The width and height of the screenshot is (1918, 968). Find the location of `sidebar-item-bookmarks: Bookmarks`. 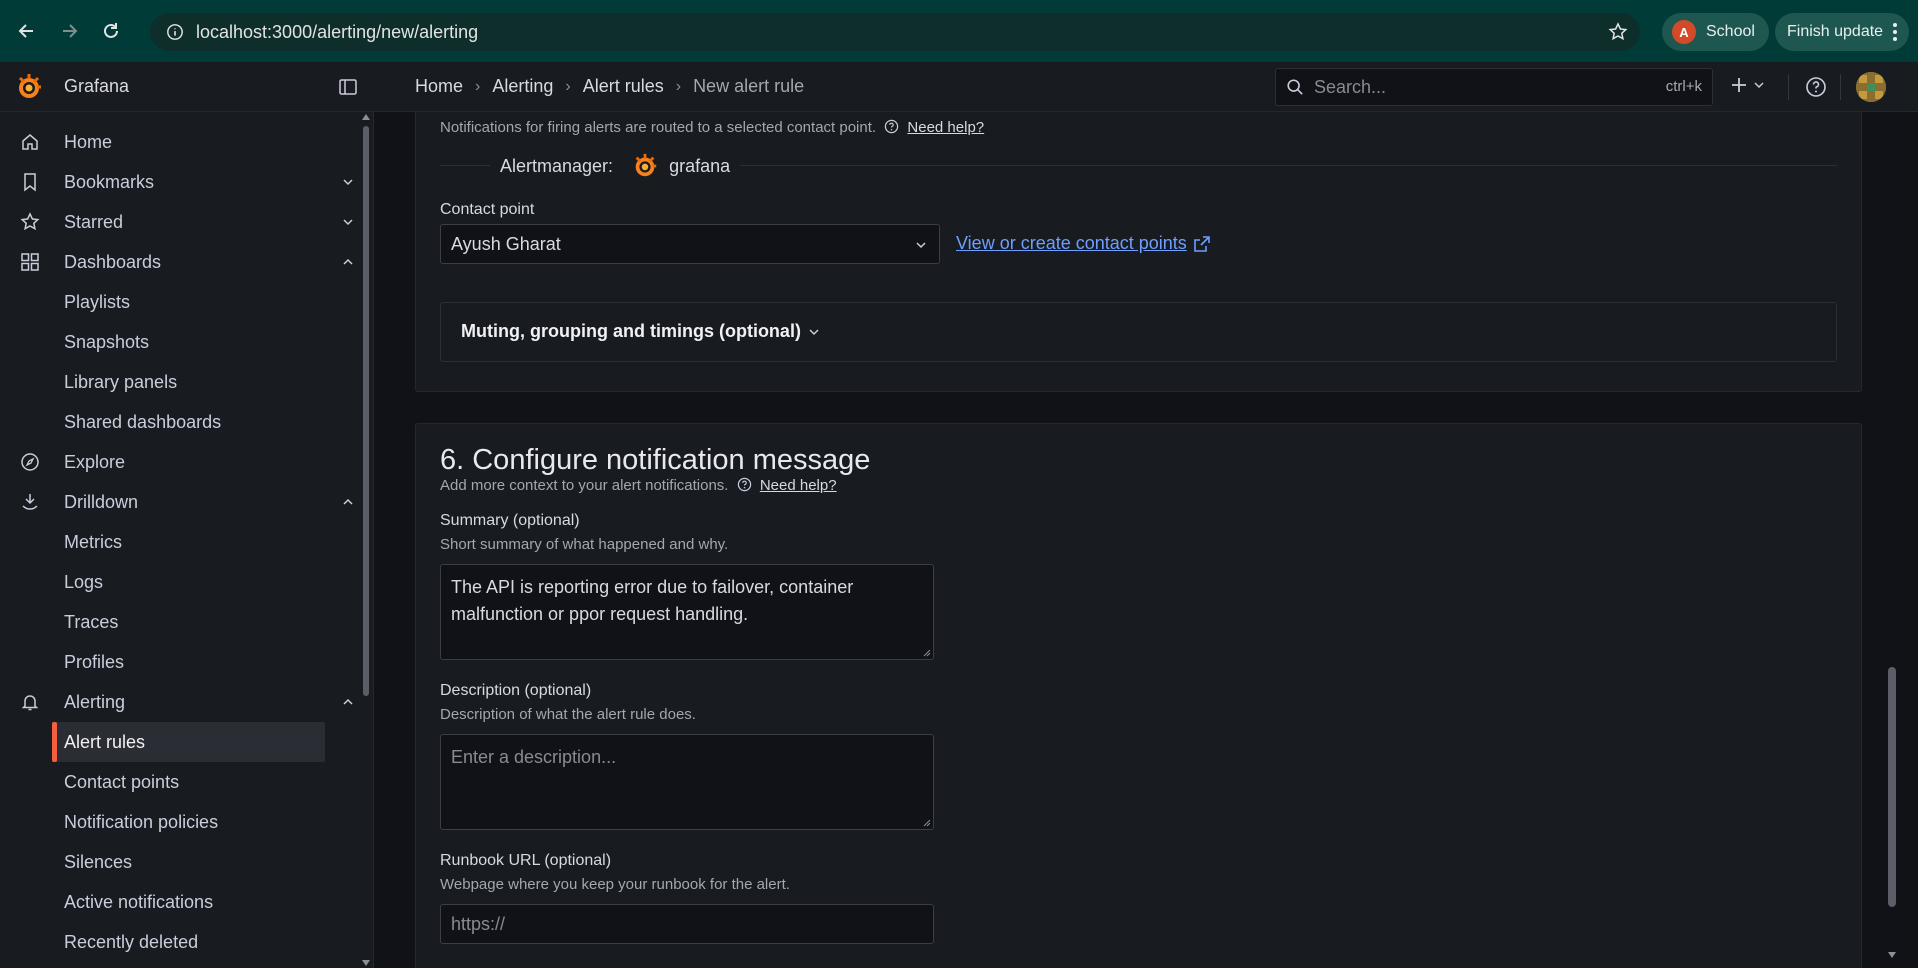

sidebar-item-bookmarks: Bookmarks is located at coordinates (180, 182).